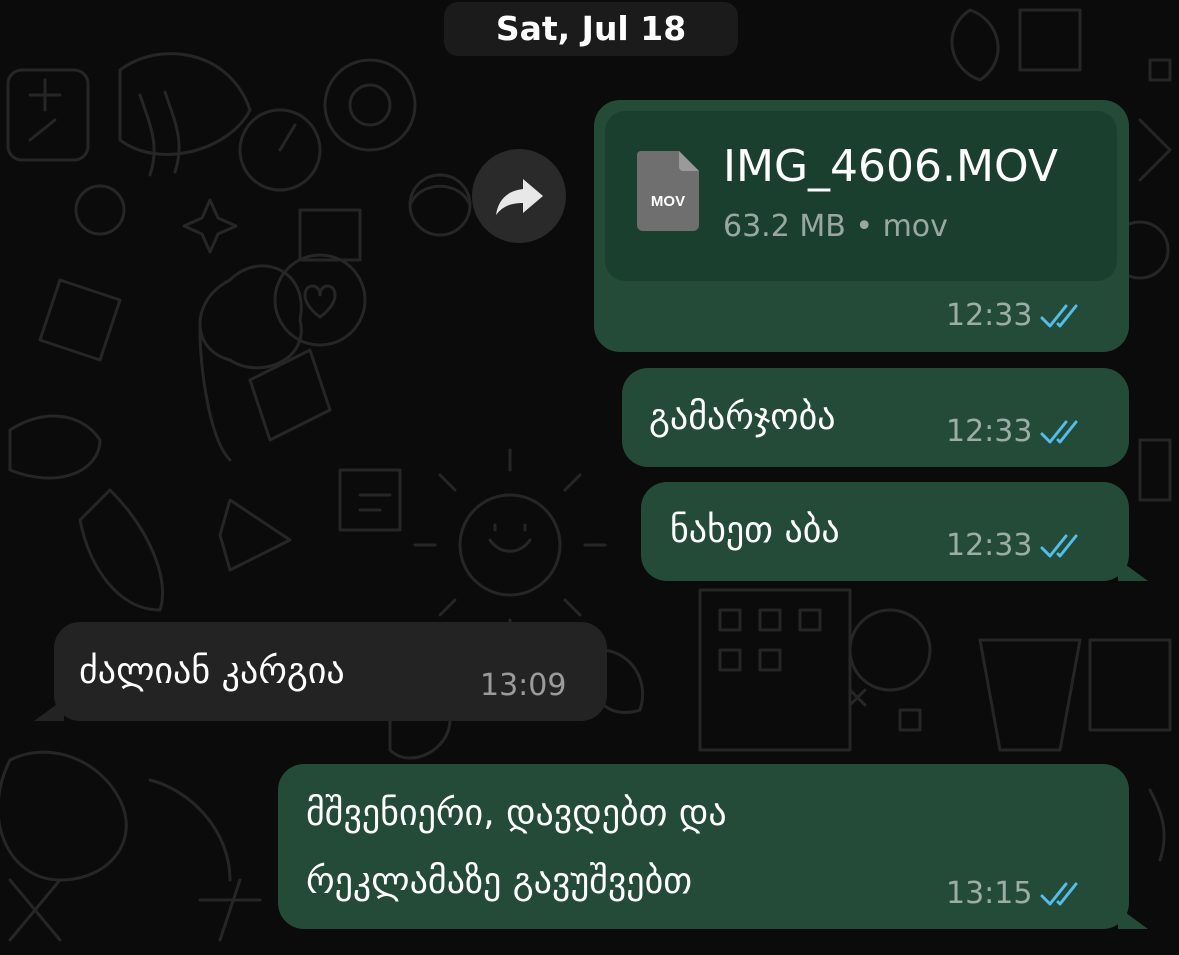  Describe the element at coordinates (742, 417) in the screenshot. I see `message-text: გამარჯობა` at that location.